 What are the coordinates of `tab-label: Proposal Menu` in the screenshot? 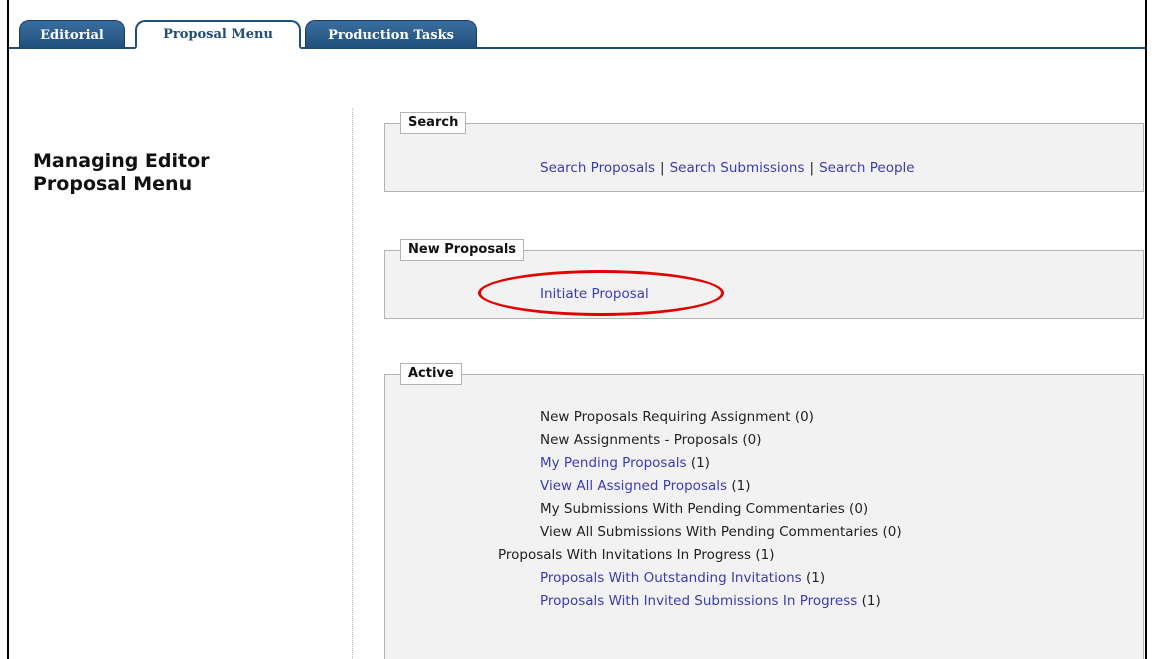 It's located at (218, 34).